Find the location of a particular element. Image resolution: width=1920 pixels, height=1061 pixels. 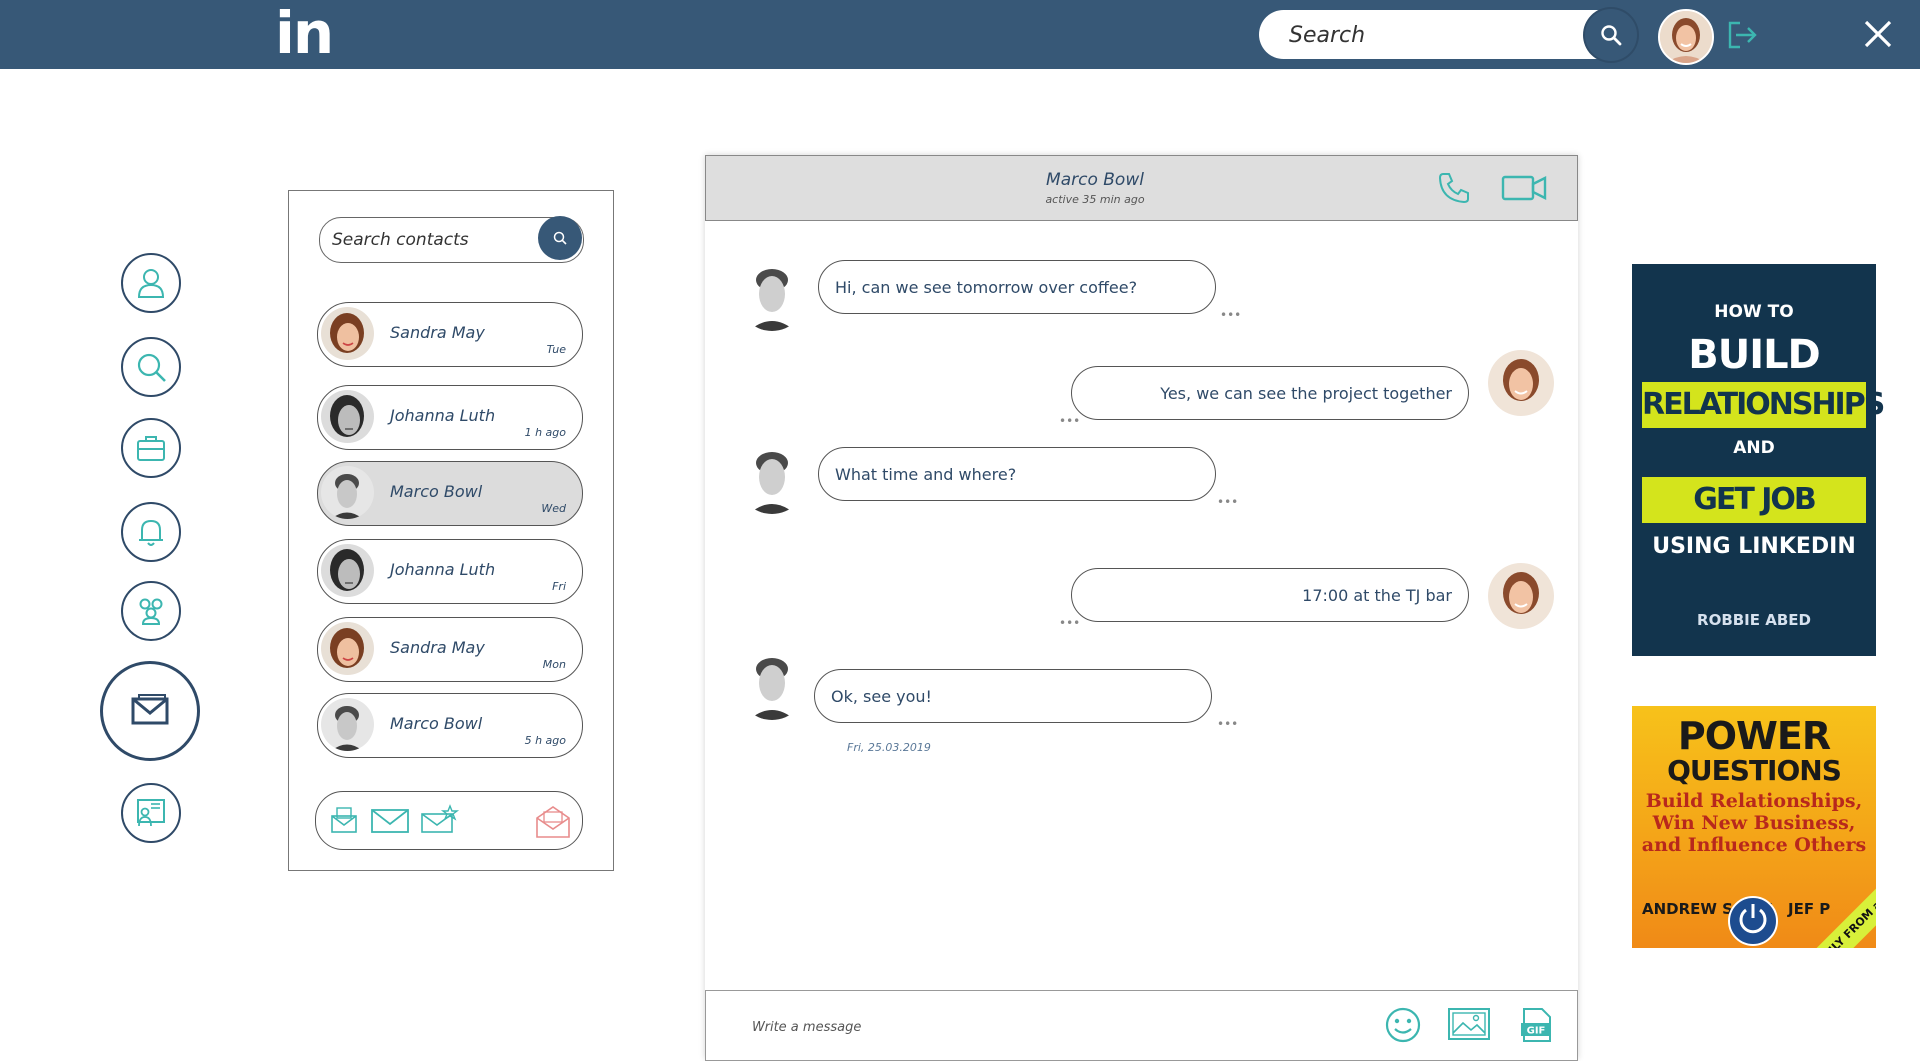

open-mail-icon is located at coordinates (553, 824).